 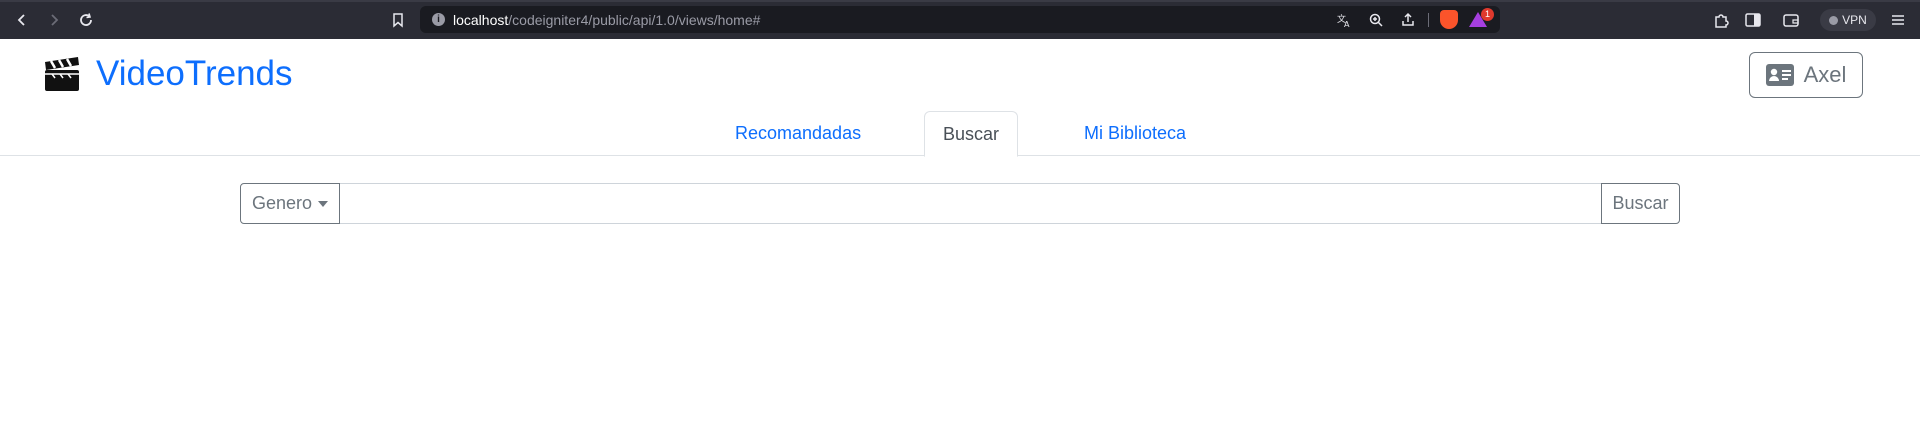 What do you see at coordinates (960, 1) in the screenshot?
I see `tab-strip` at bounding box center [960, 1].